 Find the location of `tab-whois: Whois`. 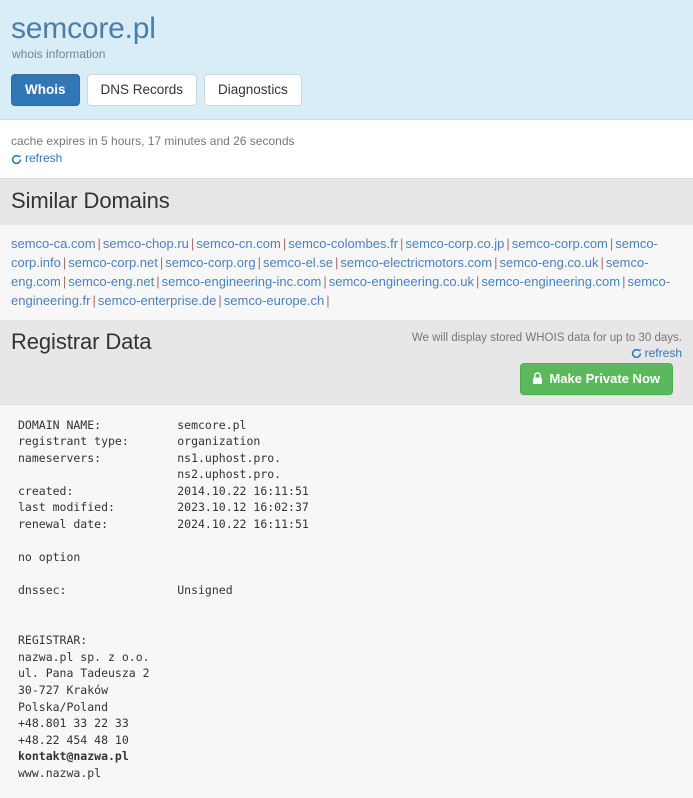

tab-whois: Whois is located at coordinates (45, 90).